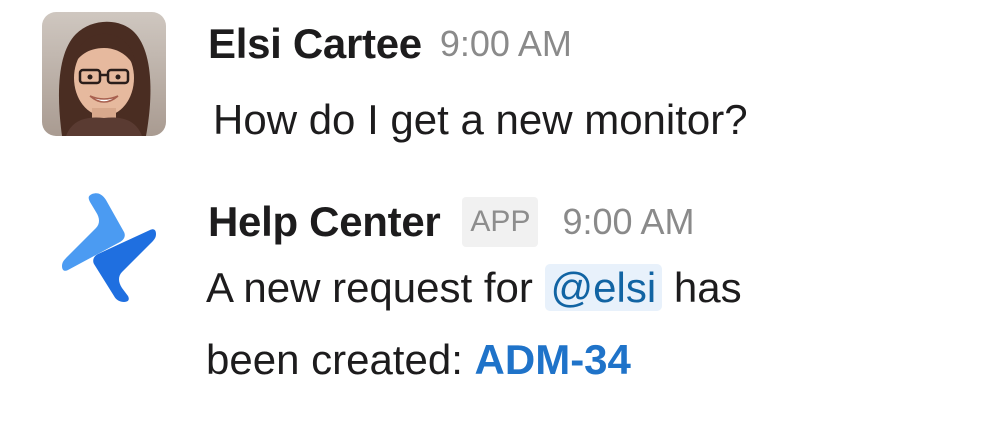 This screenshot has height=427, width=999. Describe the element at coordinates (603, 287) in the screenshot. I see `user-mention: @elsi` at that location.